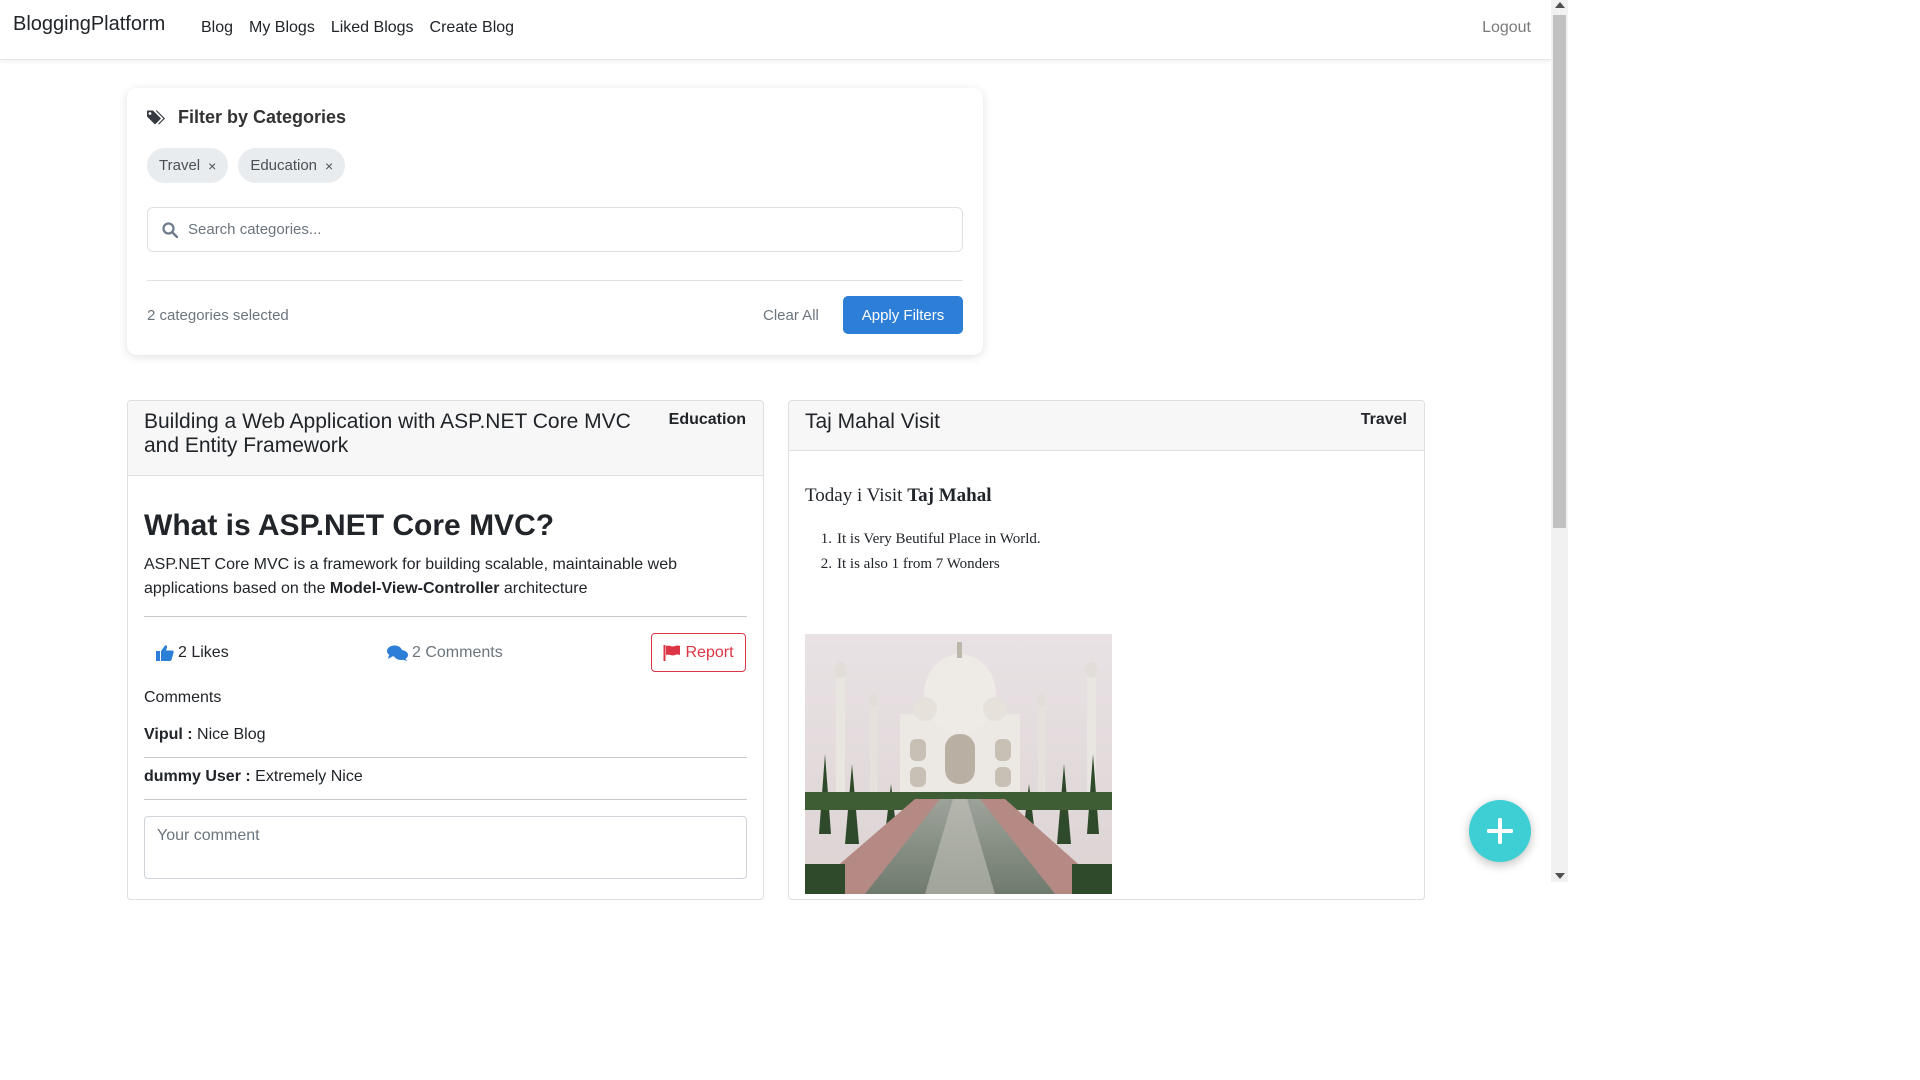  I want to click on chip-education: Education ×, so click(292, 165).